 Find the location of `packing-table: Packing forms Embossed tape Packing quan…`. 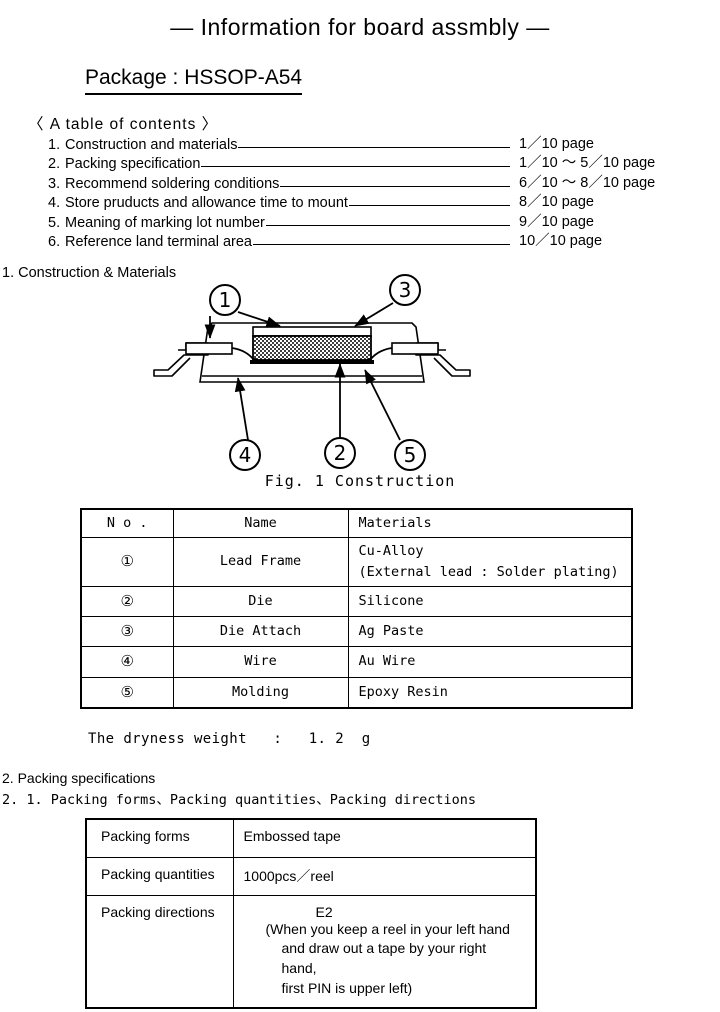

packing-table: Packing forms Embossed tape Packing quan… is located at coordinates (311, 913).